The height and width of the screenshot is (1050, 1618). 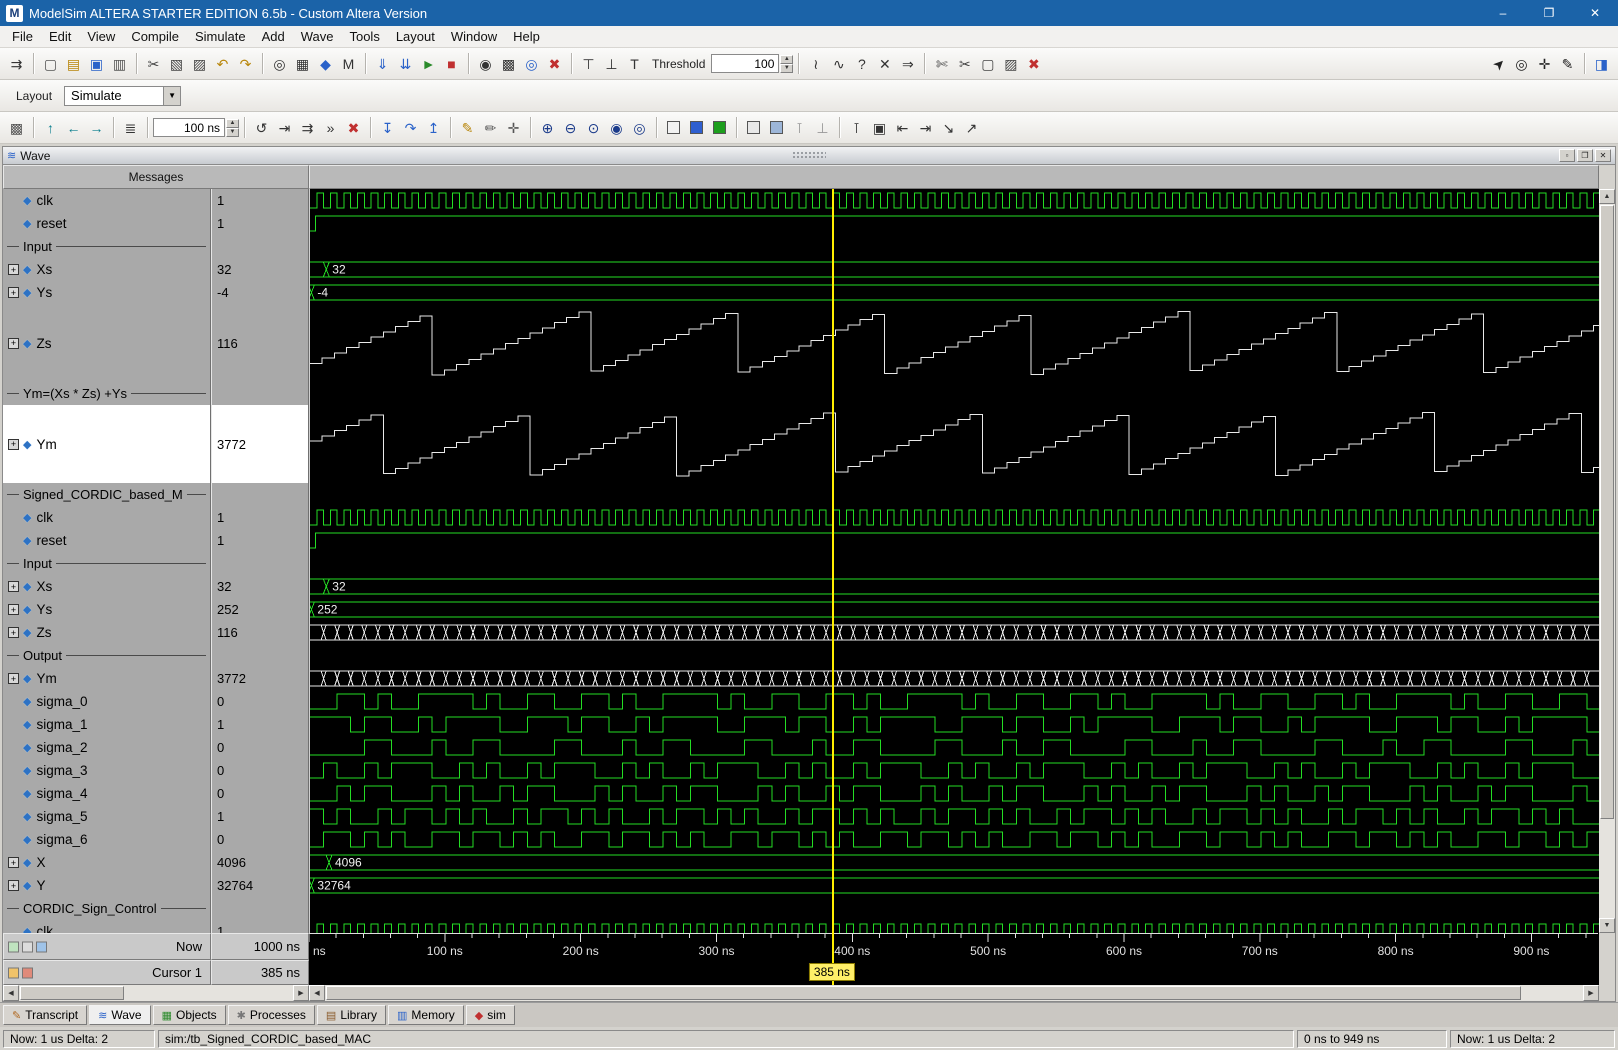 What do you see at coordinates (153, 63) in the screenshot?
I see `cut-icon: ✂` at bounding box center [153, 63].